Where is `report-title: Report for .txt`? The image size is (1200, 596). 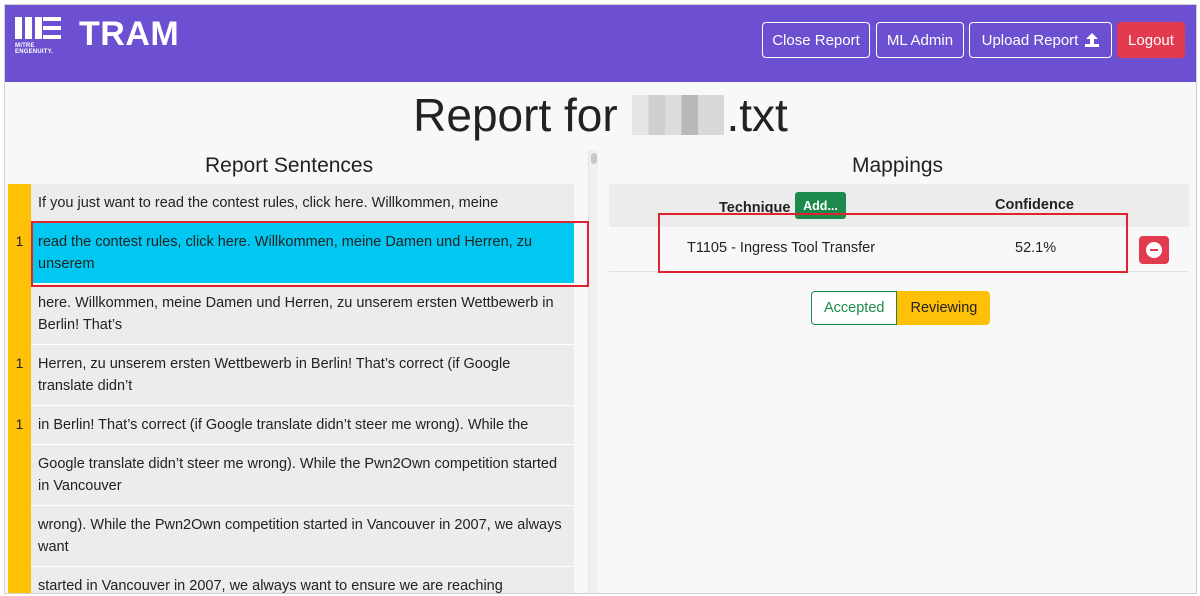
report-title: Report for .txt is located at coordinates (600, 115).